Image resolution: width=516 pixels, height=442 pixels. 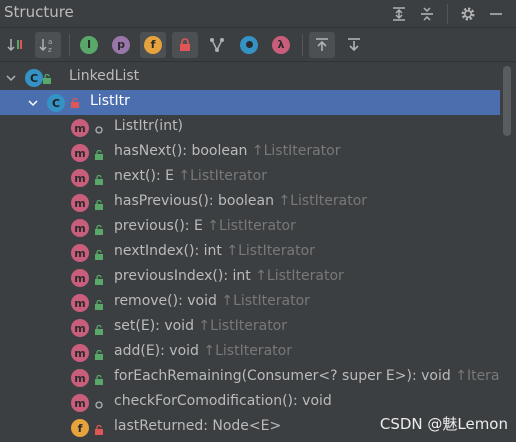 I want to click on minimize-icon, so click(x=496, y=14).